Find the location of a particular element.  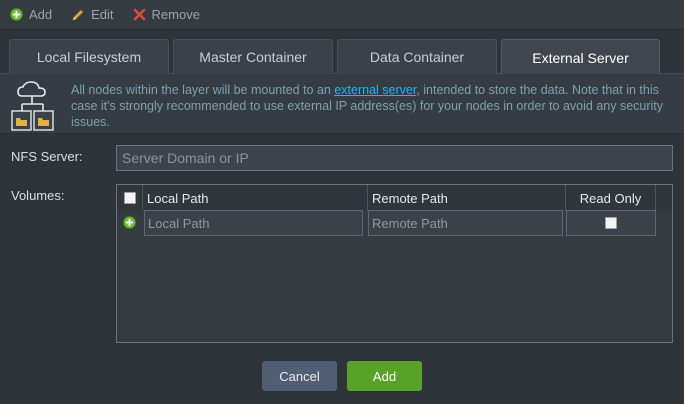

add-circle-icon is located at coordinates (16, 14).